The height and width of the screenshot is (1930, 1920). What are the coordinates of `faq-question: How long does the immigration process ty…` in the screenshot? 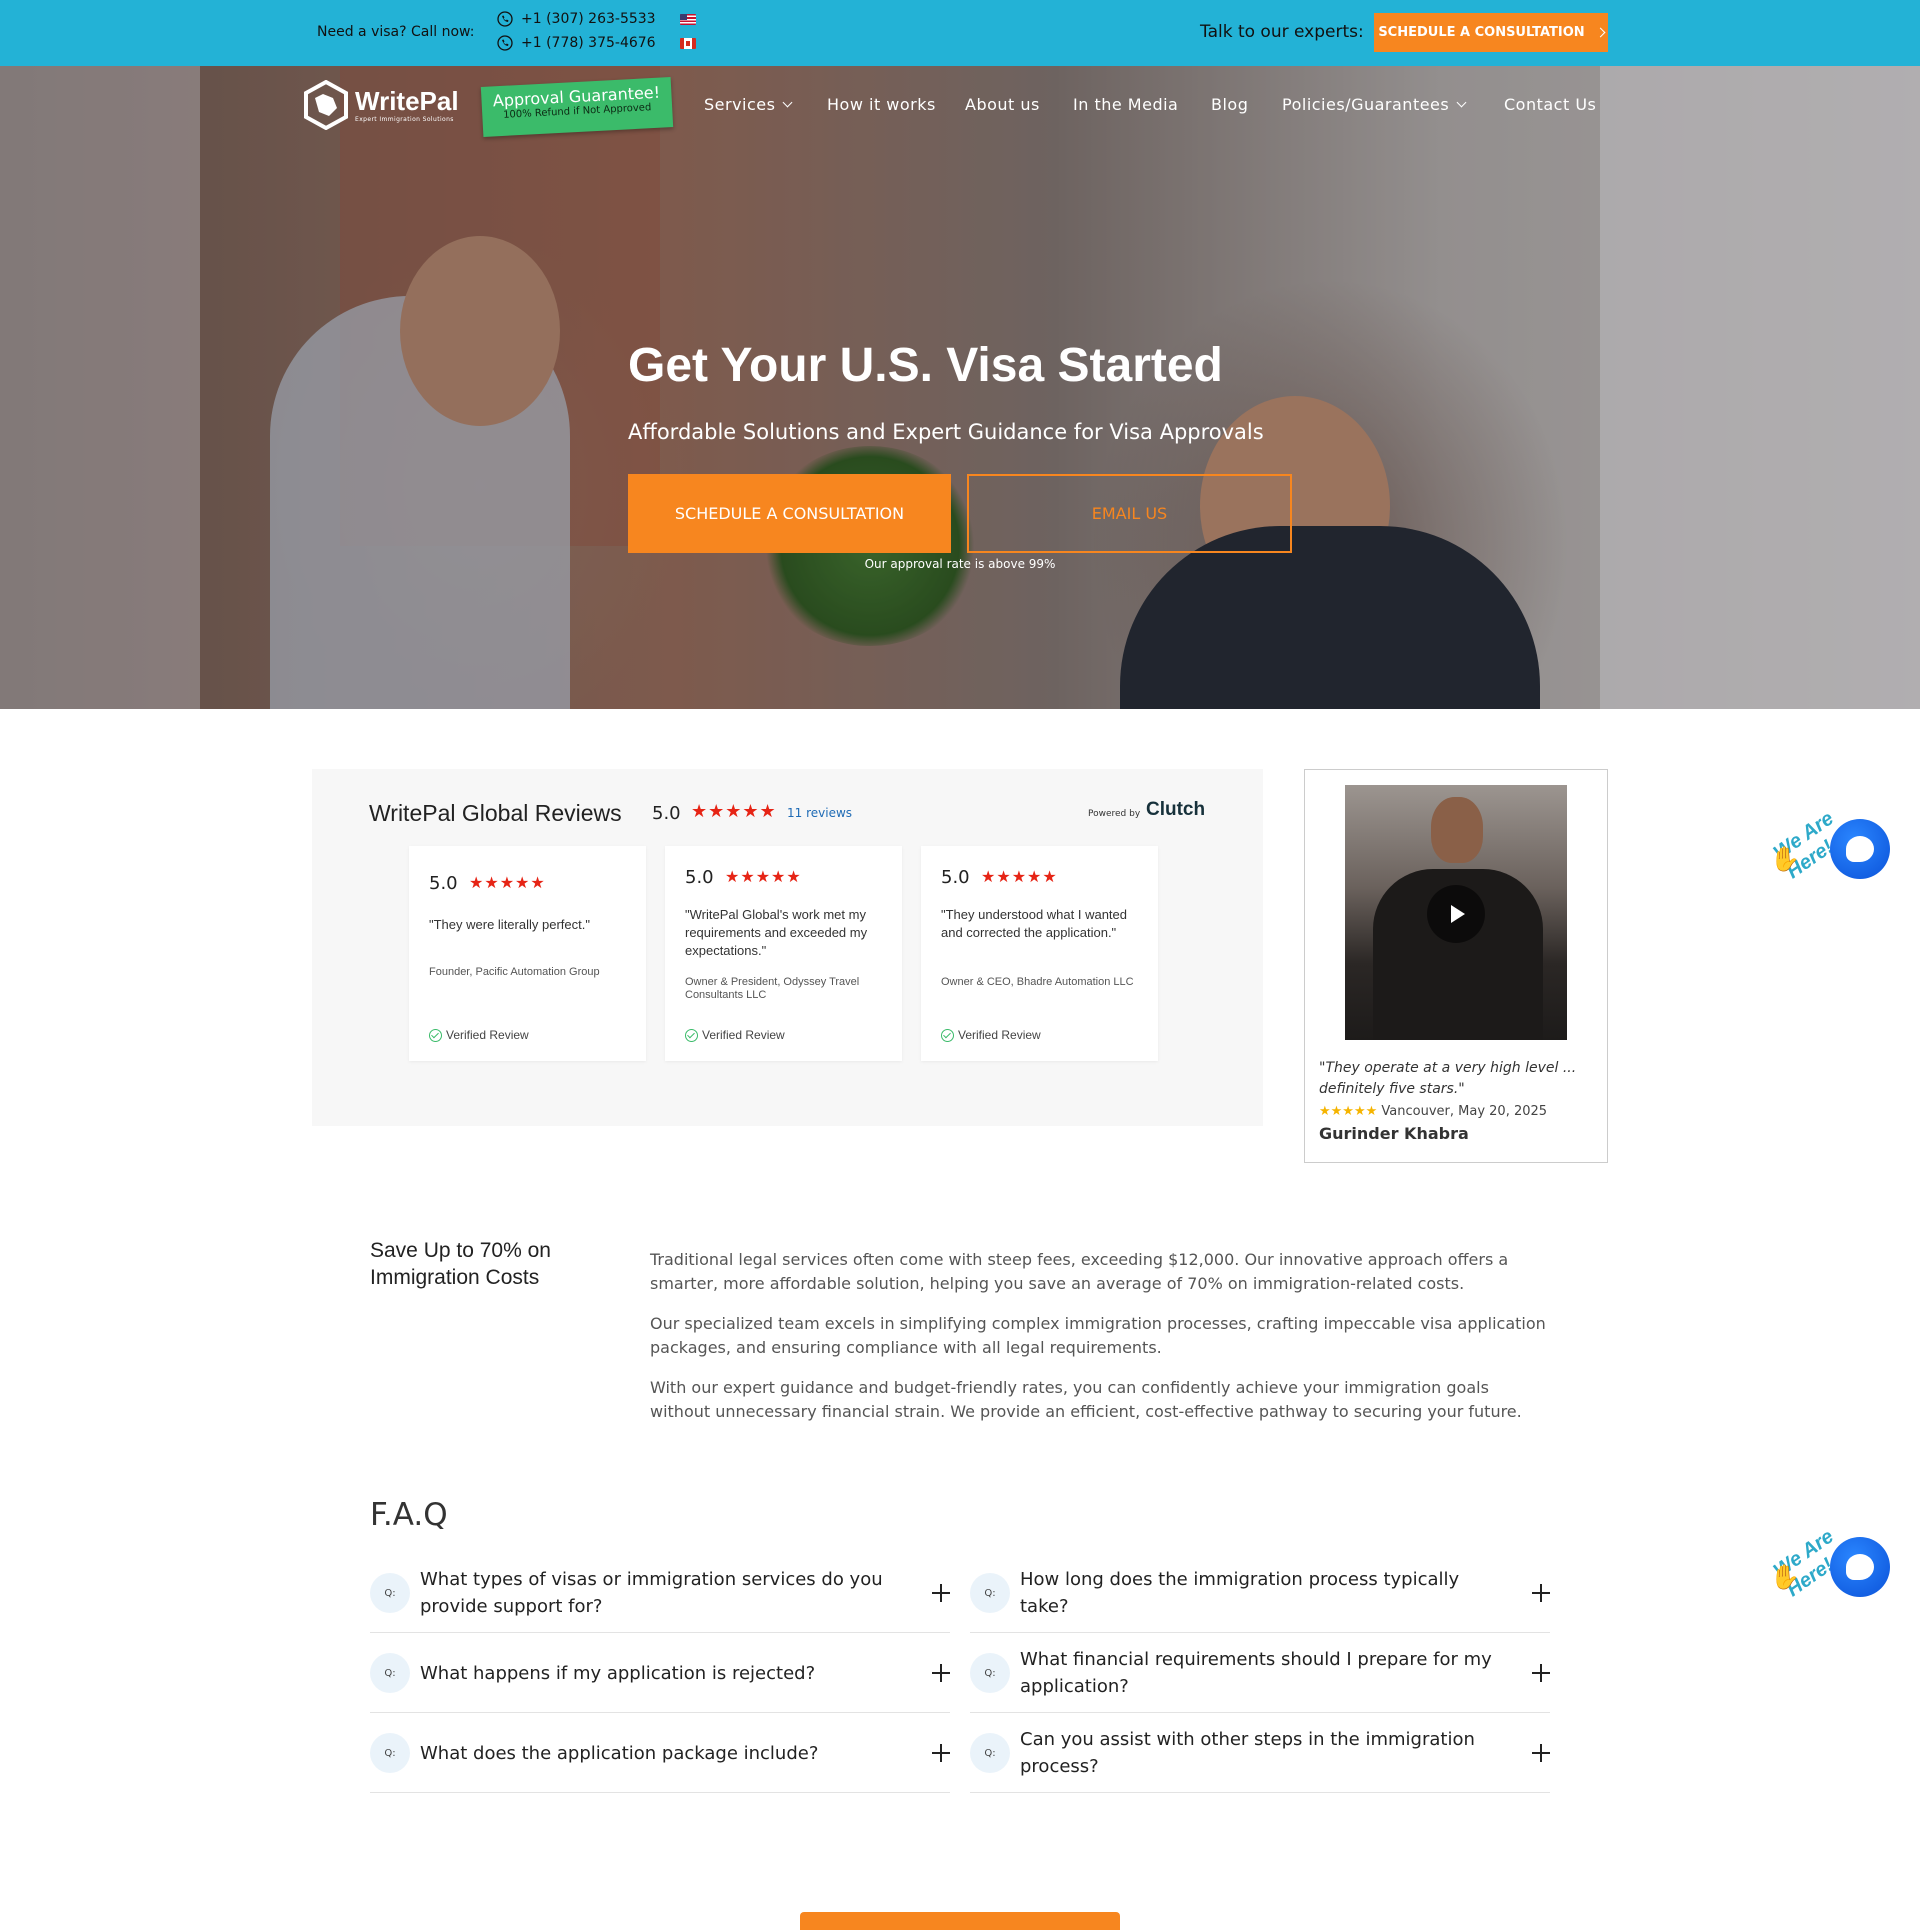 It's located at (1240, 1593).